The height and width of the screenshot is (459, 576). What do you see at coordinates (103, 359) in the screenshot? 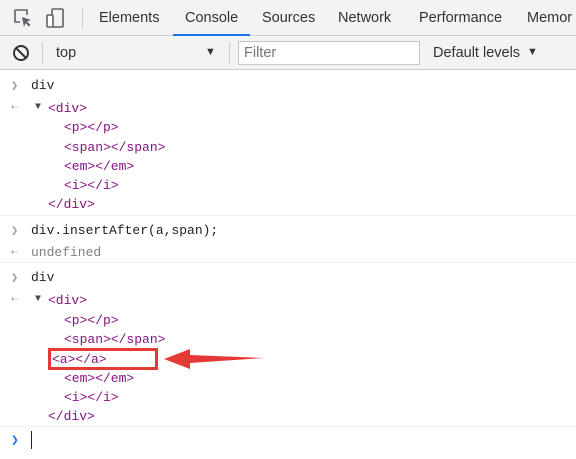
I see `highlight-box` at bounding box center [103, 359].